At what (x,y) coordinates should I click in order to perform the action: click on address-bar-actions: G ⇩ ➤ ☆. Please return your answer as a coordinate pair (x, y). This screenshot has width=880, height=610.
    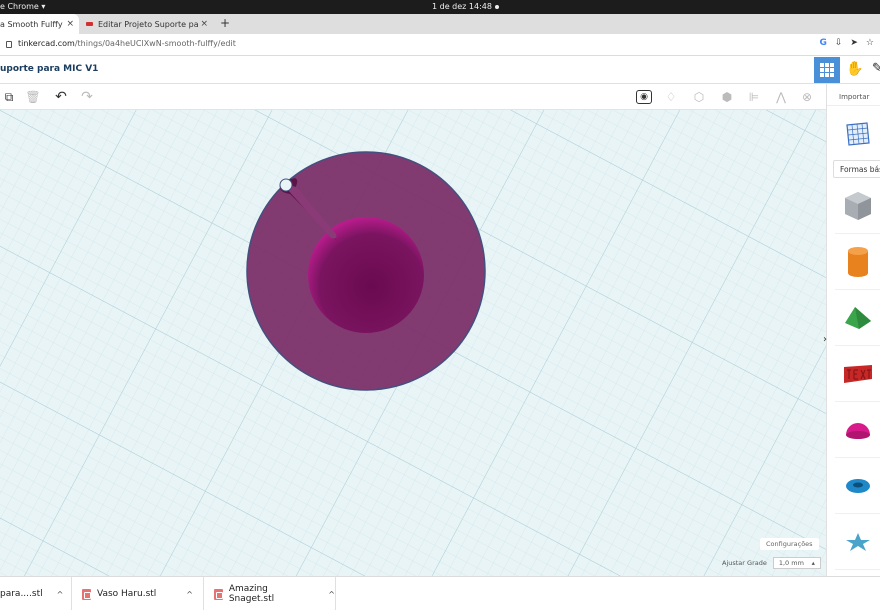
    Looking at the image, I should click on (846, 43).